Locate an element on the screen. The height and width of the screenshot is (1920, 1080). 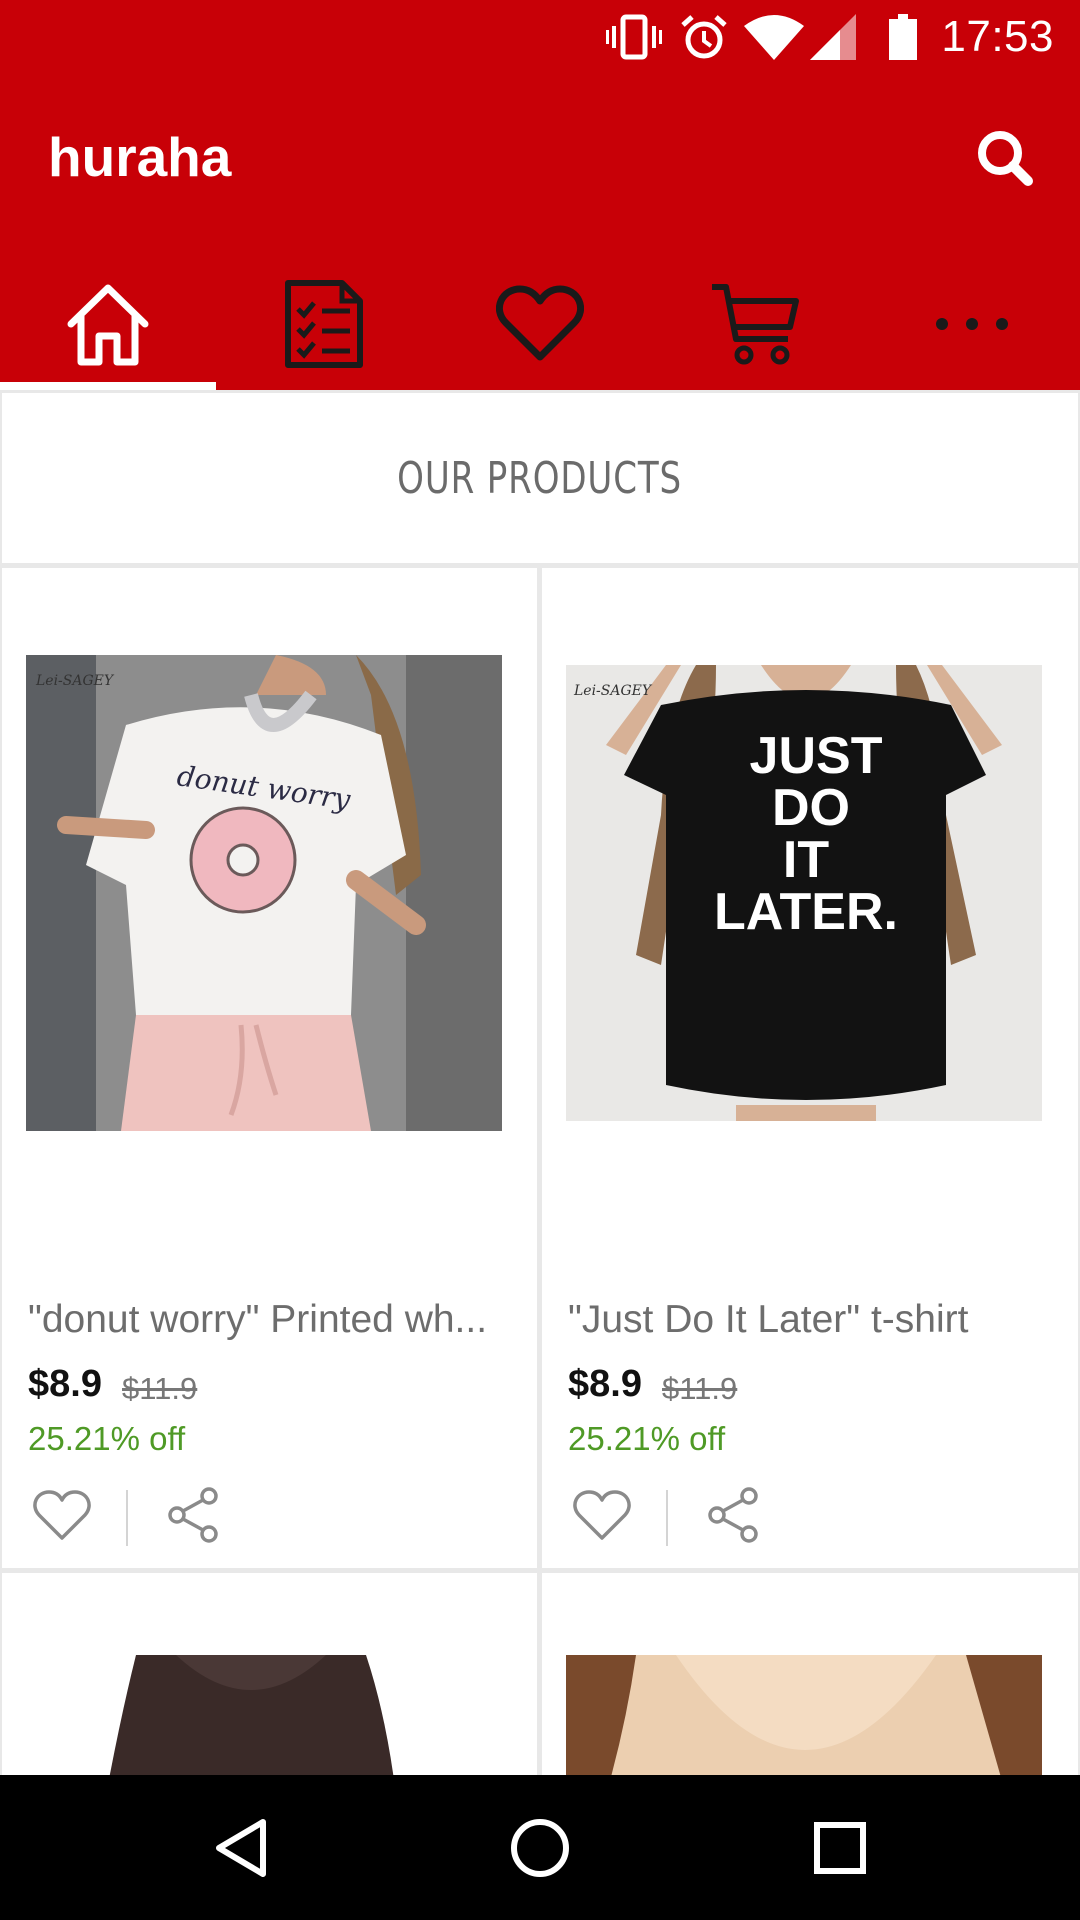
product-photo: JUST DO IT LATER. Lei-SAGEY is located at coordinates (804, 893).